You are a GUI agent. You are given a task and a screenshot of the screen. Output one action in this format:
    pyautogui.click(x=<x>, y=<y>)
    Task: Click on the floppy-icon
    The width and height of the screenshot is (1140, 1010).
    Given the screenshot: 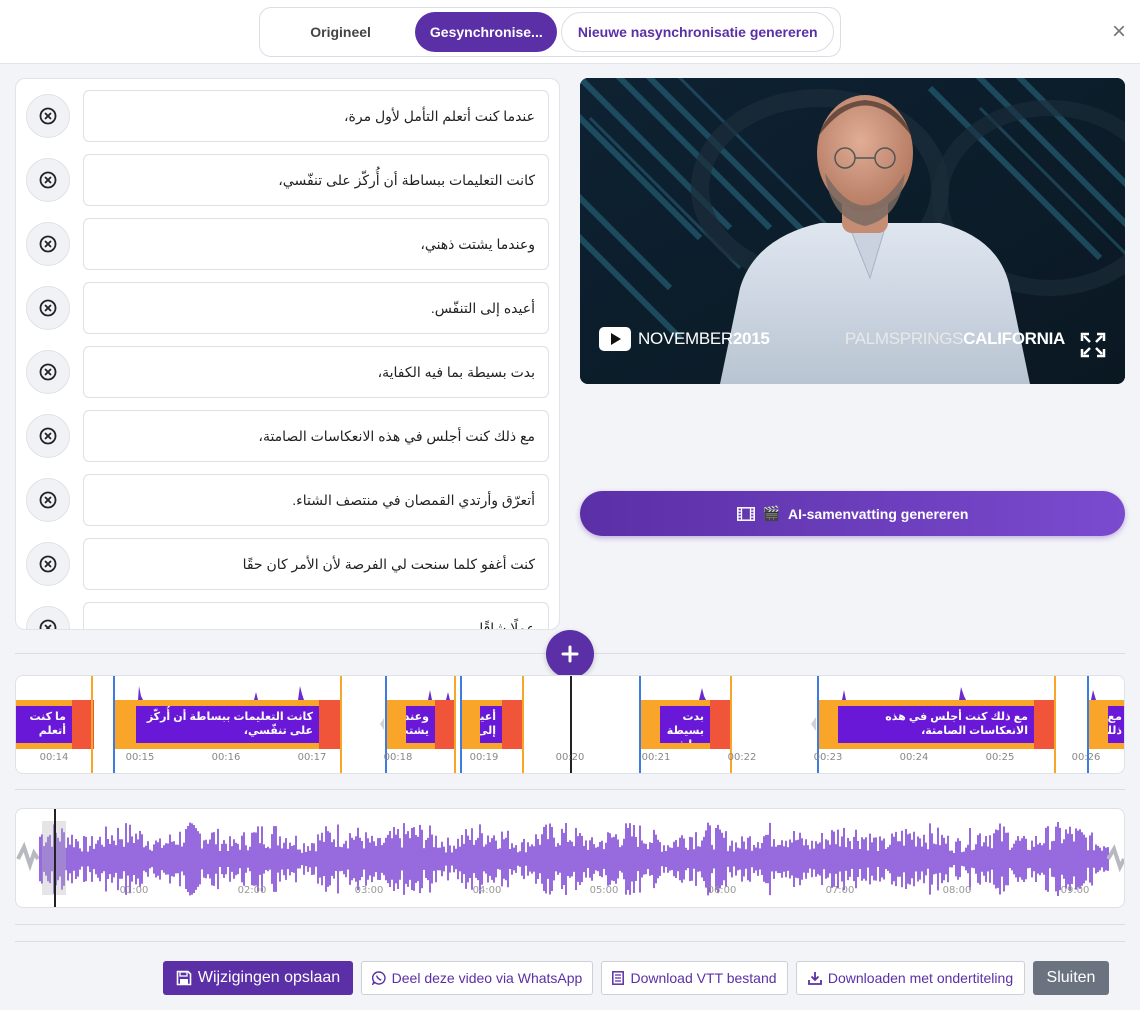 What is the action you would take?
    pyautogui.click(x=184, y=978)
    